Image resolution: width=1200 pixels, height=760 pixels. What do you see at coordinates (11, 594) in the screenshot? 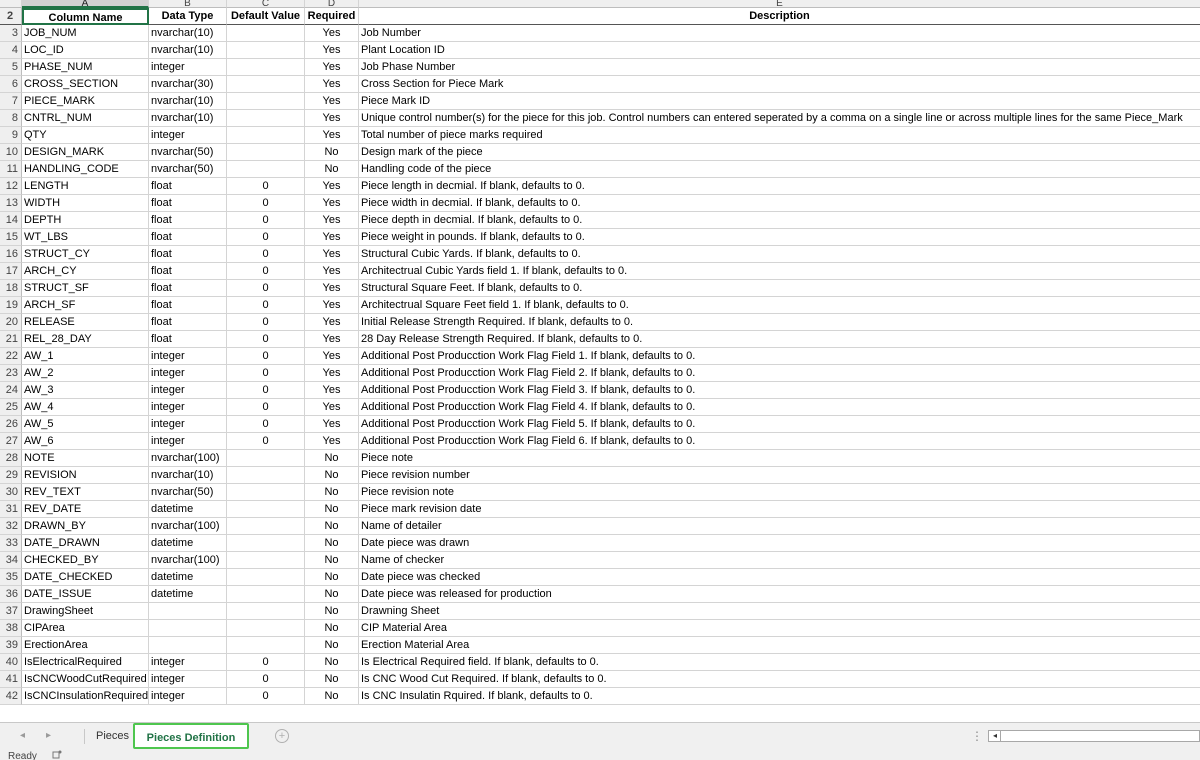
I see `row-number: 36` at bounding box center [11, 594].